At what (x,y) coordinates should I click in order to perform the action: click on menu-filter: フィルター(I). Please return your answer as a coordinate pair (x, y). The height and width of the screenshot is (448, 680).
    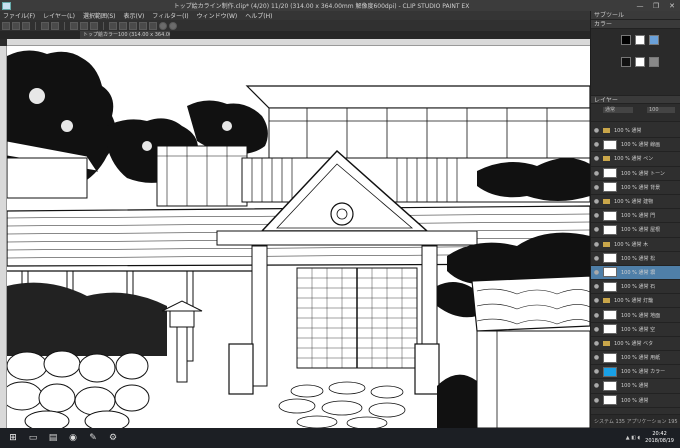
    Looking at the image, I should click on (170, 15).